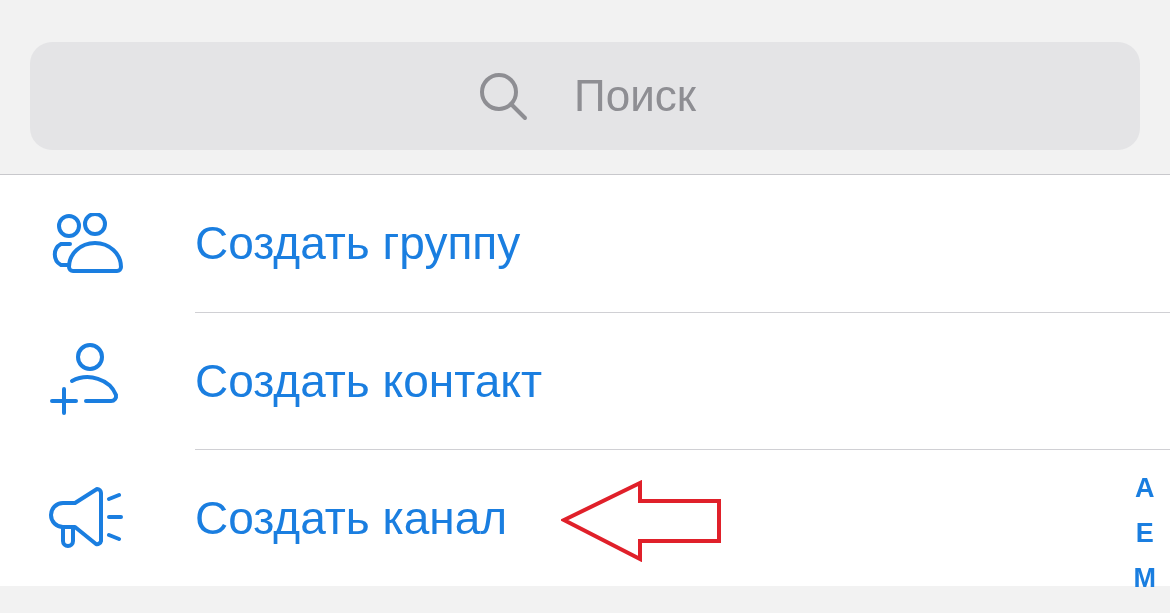 This screenshot has width=1170, height=613. I want to click on index-letter: E, so click(1144, 533).